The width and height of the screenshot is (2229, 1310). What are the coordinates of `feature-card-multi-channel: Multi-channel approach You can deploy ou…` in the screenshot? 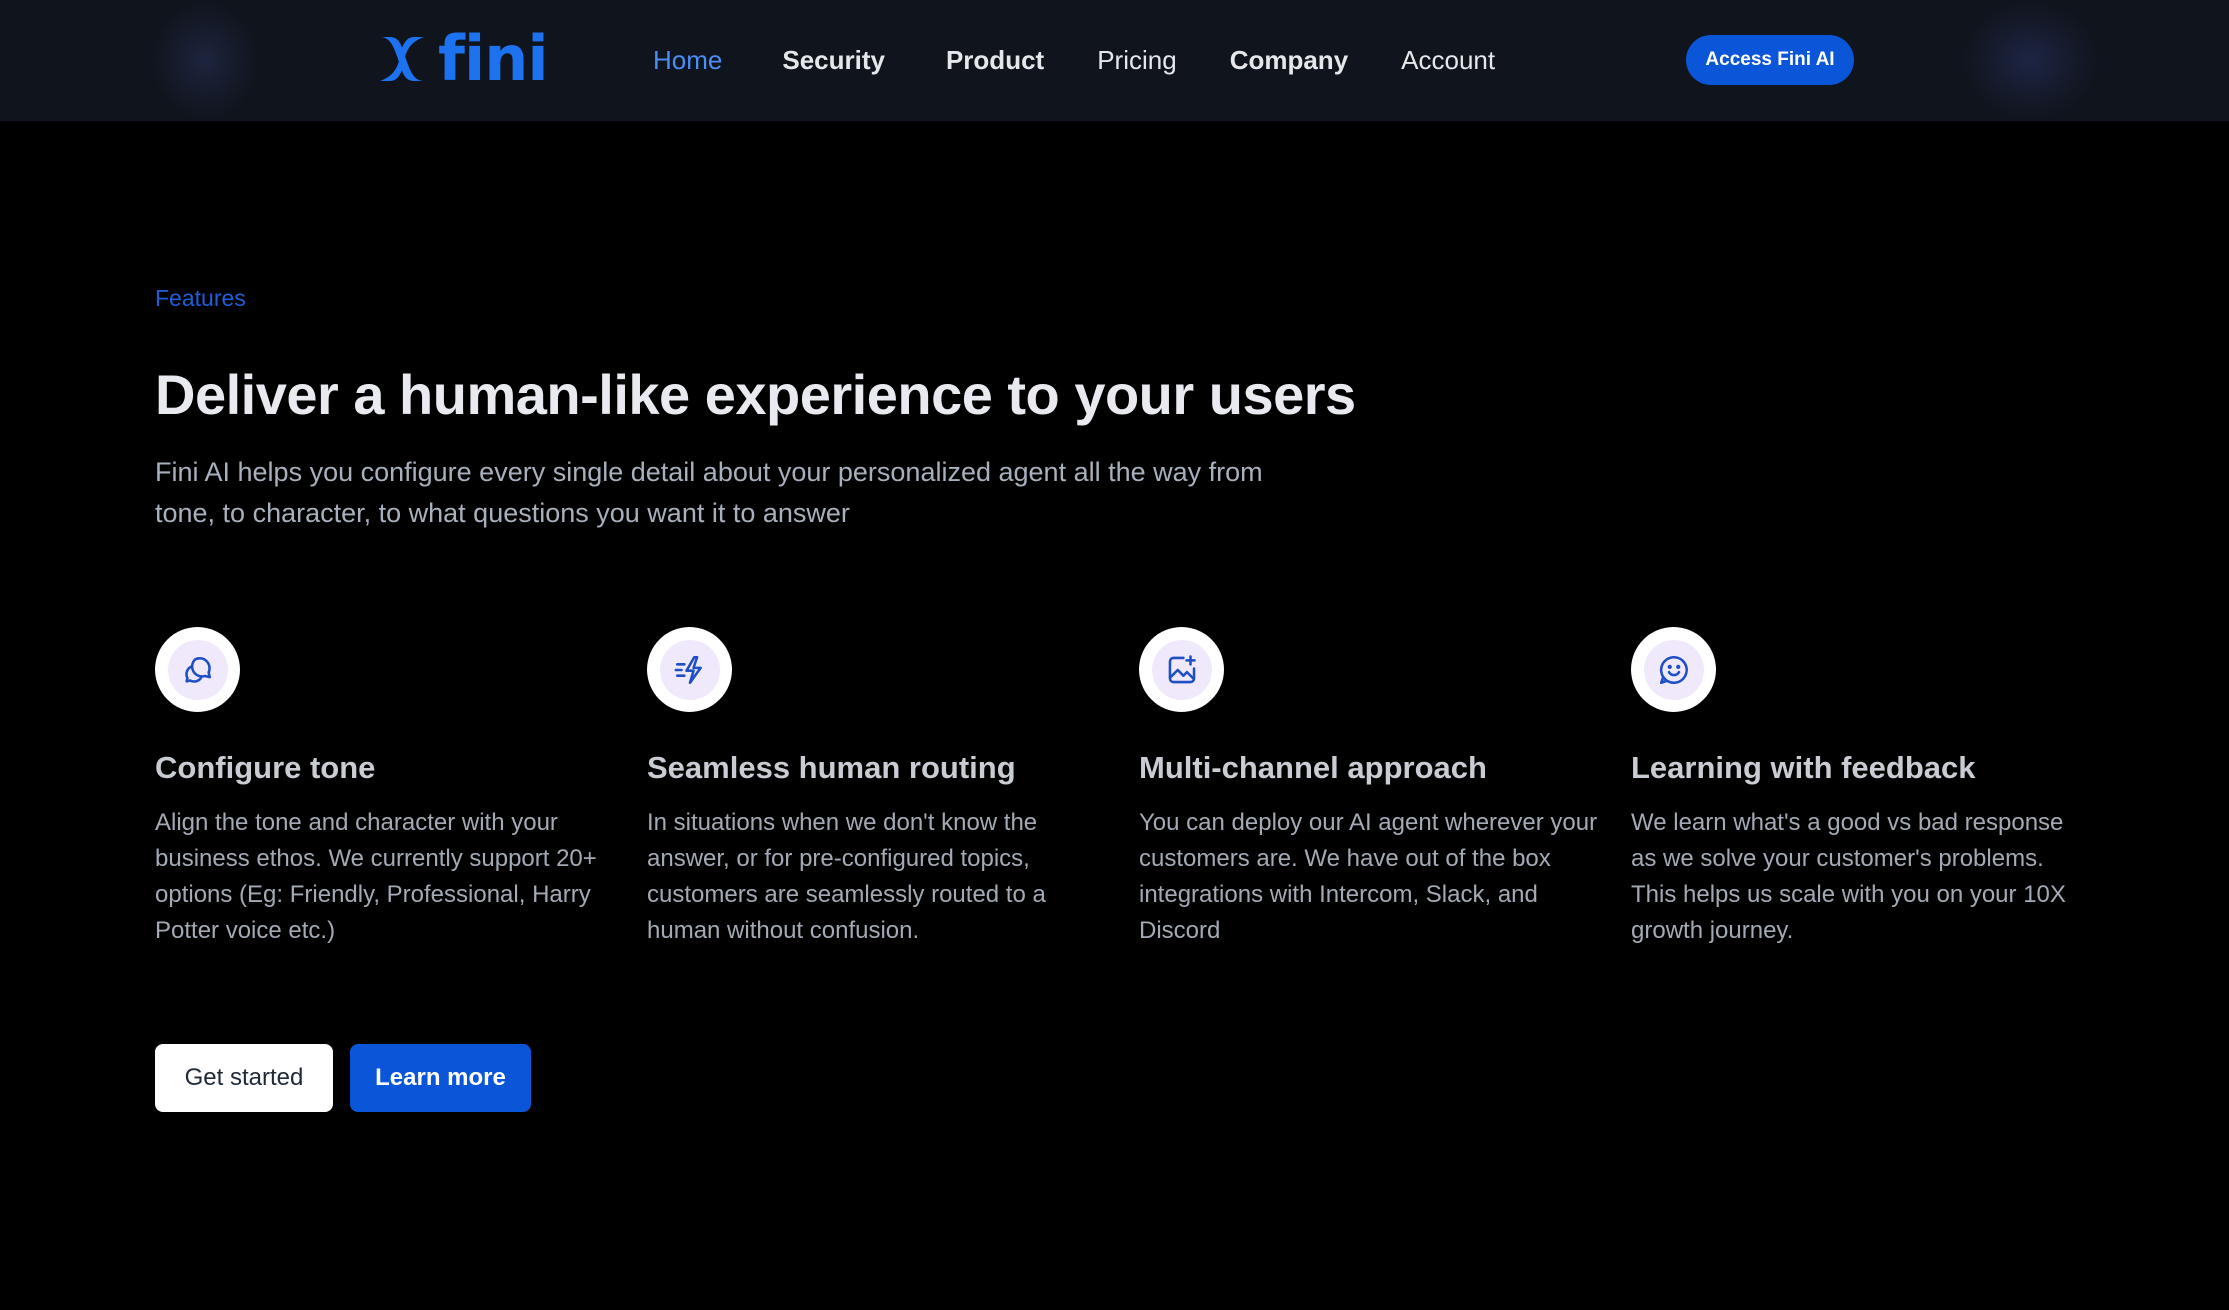 It's located at (1369, 785).